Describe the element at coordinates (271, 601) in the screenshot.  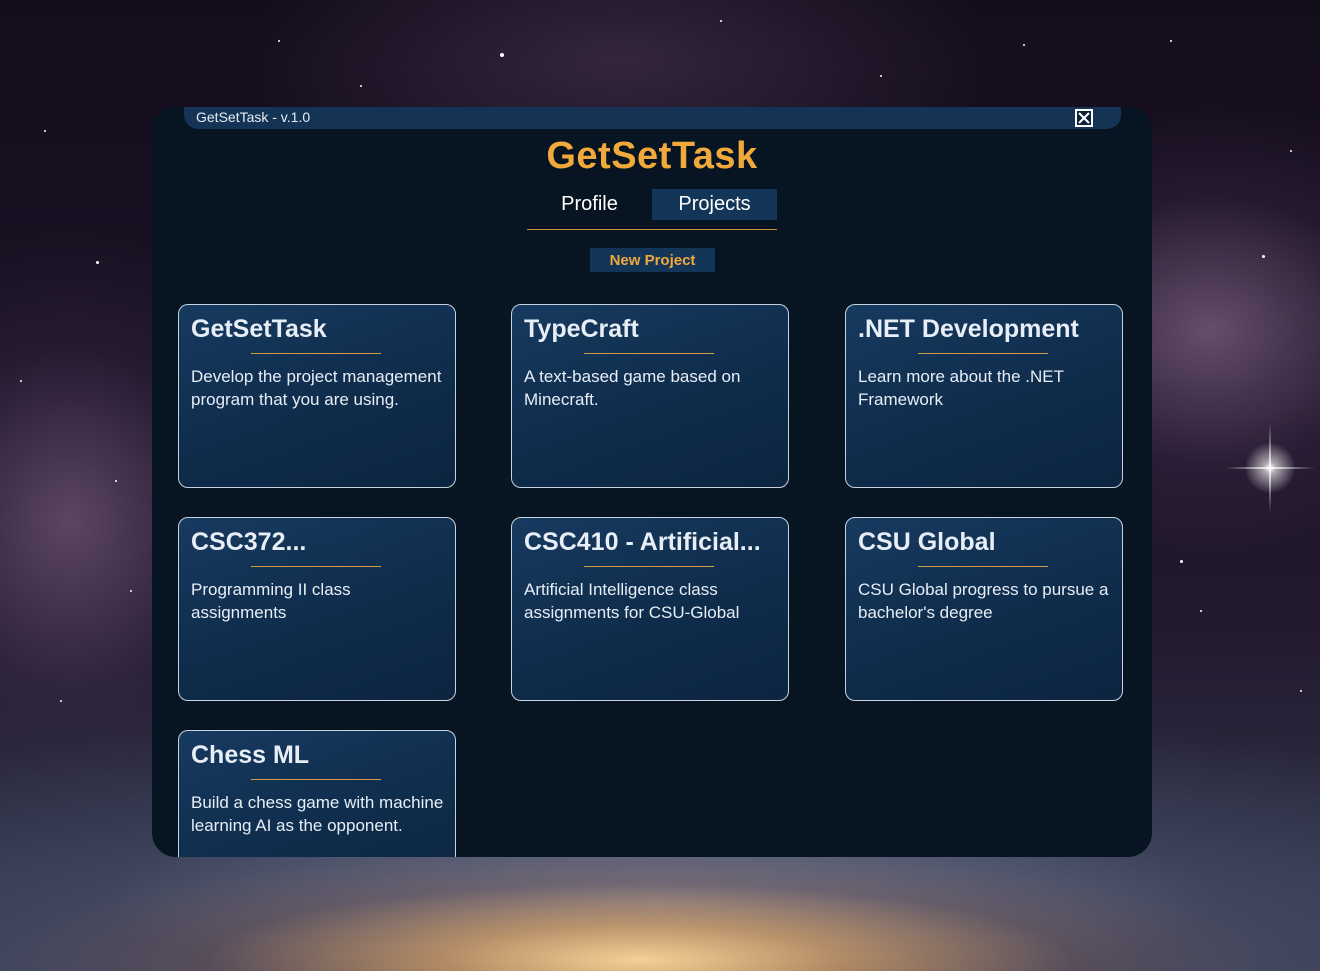
I see `project-description: Programming II class assignments` at that location.